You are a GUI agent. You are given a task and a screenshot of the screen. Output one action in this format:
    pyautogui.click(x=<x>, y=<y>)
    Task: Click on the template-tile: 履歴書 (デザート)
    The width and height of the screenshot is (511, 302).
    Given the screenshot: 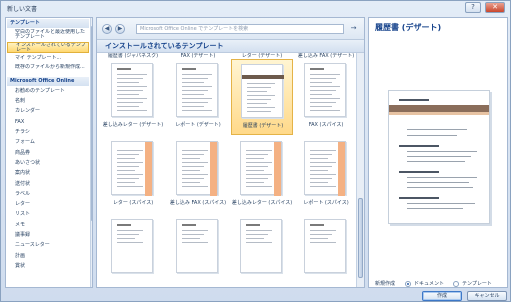 What is the action you would take?
    pyautogui.click(x=262, y=97)
    